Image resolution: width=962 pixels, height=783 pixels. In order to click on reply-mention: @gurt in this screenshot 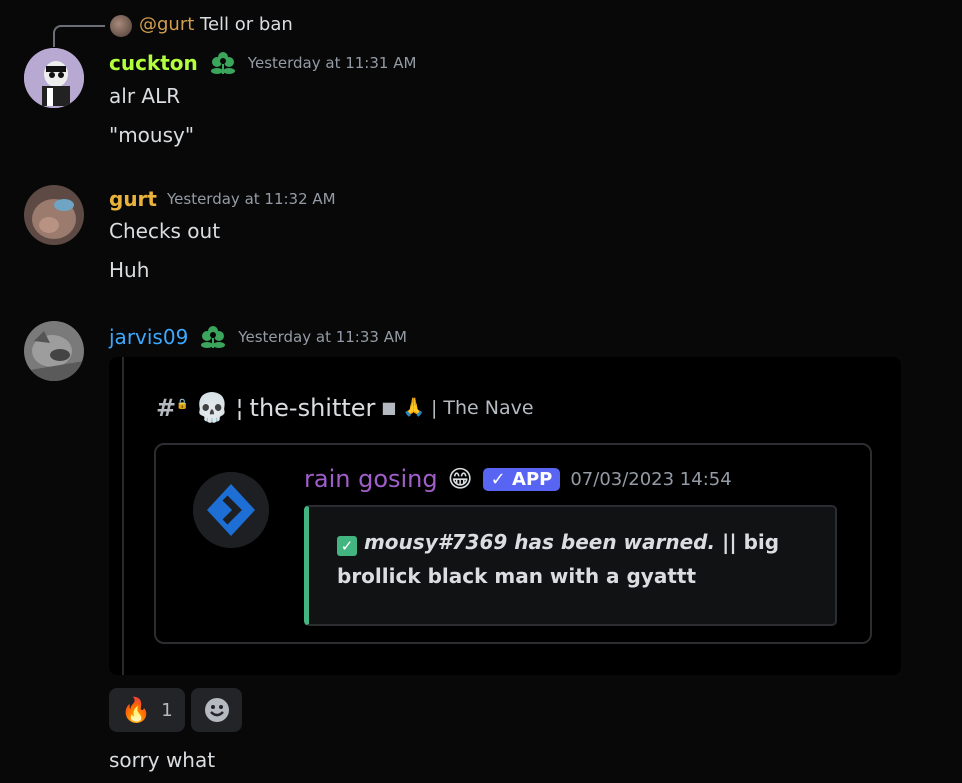, I will do `click(166, 24)`.